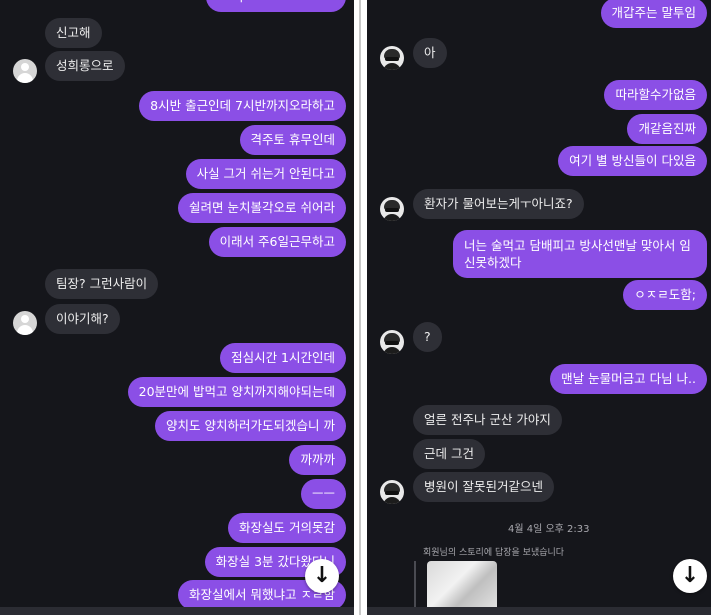 This screenshot has width=711, height=615. What do you see at coordinates (276, 6) in the screenshot?
I see `message-sent: ㅊ 하` at bounding box center [276, 6].